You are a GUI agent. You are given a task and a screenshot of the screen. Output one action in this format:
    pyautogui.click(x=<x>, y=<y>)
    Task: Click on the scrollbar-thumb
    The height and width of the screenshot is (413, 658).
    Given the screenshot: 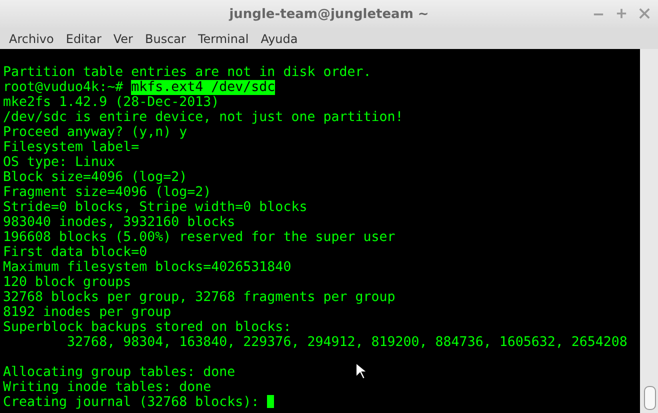 What is the action you would take?
    pyautogui.click(x=650, y=398)
    